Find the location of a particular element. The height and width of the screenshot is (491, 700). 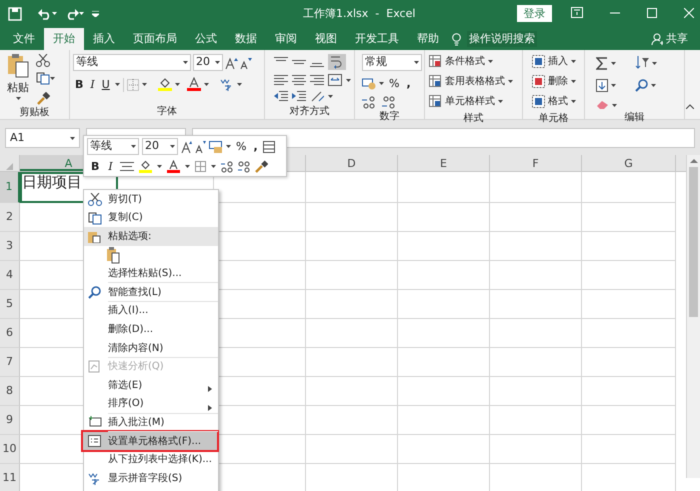

insert-cells-icon is located at coordinates (538, 61).